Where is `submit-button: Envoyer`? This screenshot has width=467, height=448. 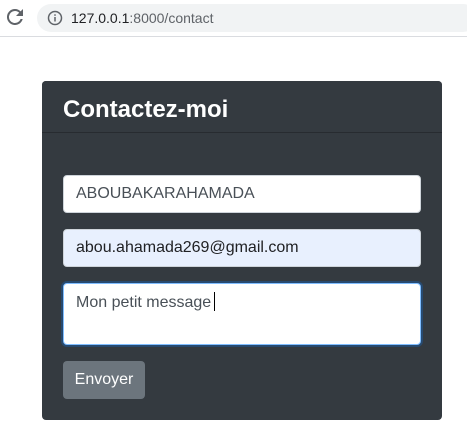
submit-button: Envoyer is located at coordinates (104, 380).